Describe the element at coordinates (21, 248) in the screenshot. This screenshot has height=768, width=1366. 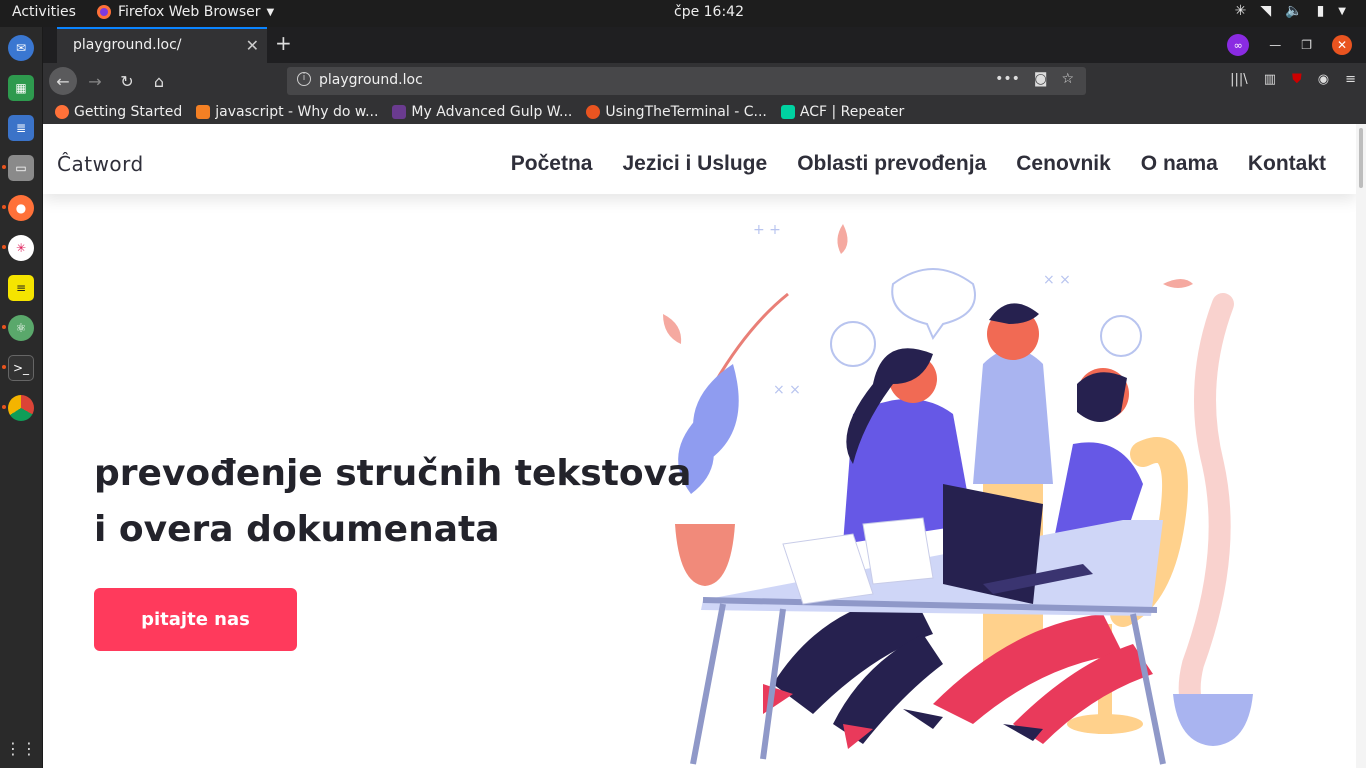
I see `slack-icon: ✳` at that location.